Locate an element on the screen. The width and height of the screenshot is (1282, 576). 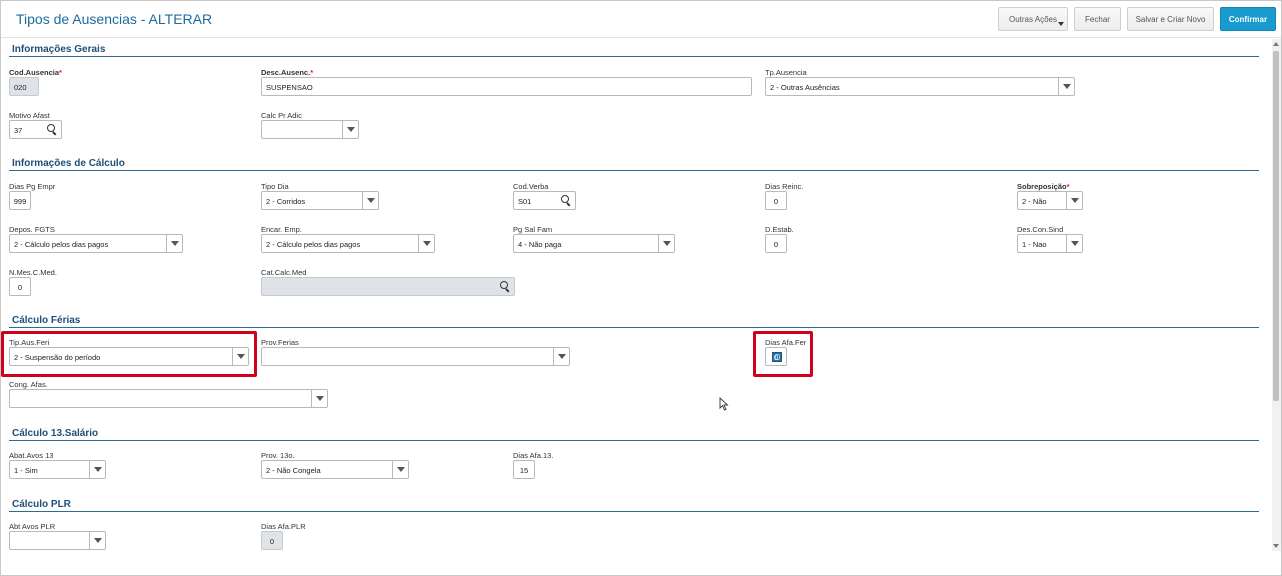
prov-ferias-label: Prov.Ferias is located at coordinates (280, 342).